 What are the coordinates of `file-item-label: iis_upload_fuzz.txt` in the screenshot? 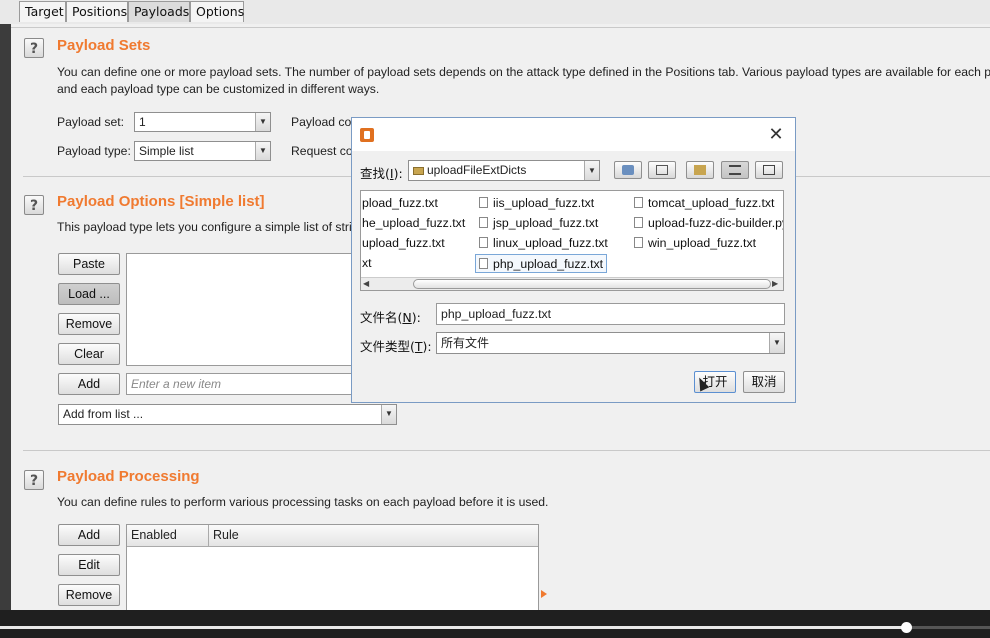 It's located at (544, 203).